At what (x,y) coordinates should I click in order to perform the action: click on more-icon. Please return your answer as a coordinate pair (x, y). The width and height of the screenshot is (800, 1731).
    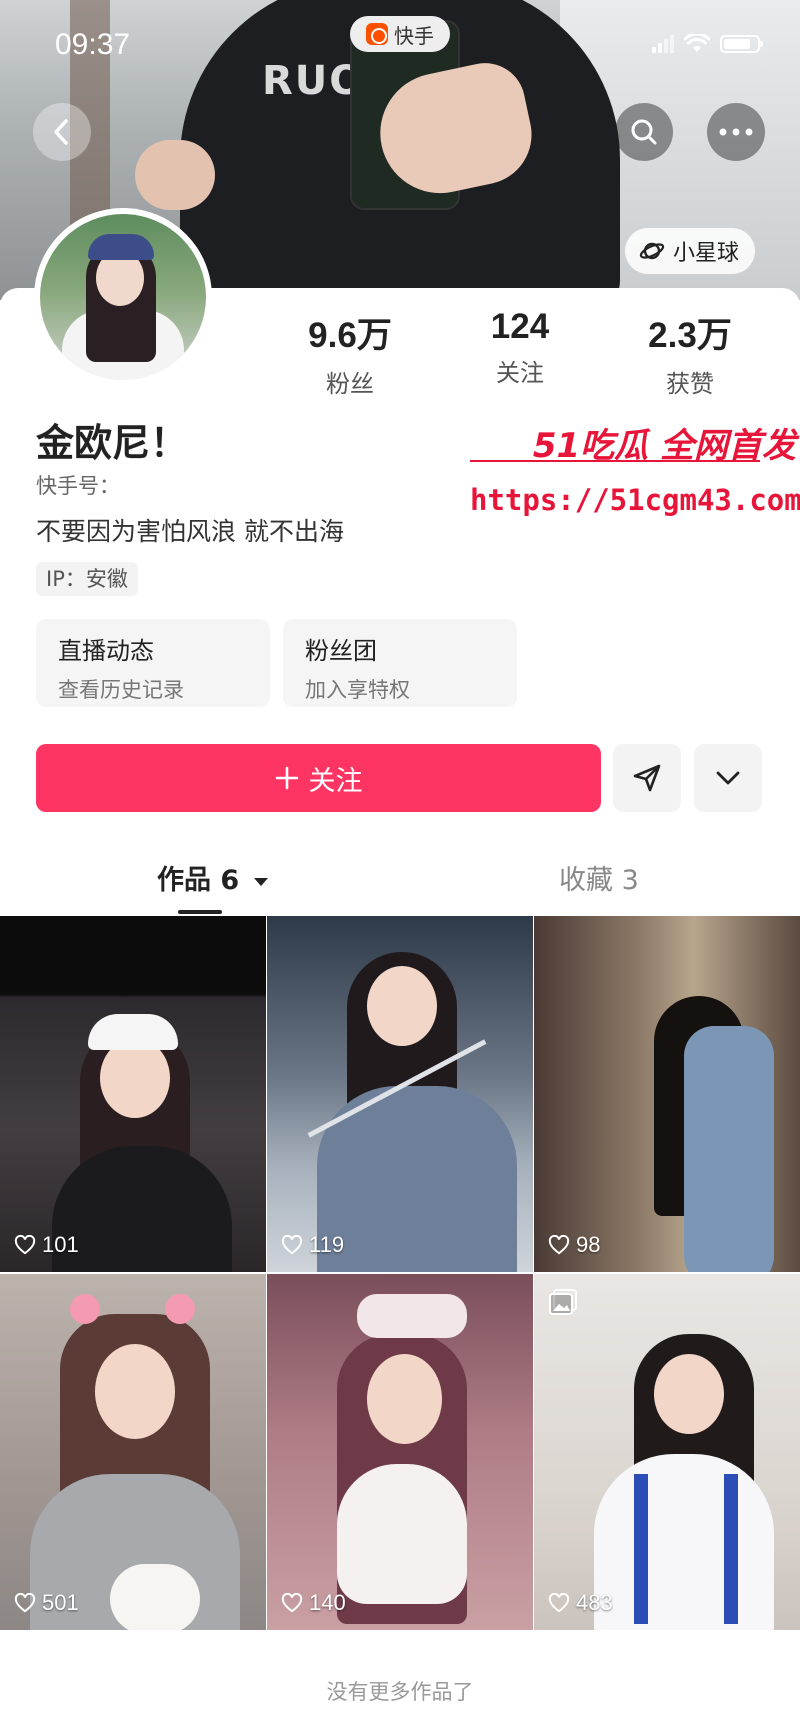
    Looking at the image, I should click on (736, 132).